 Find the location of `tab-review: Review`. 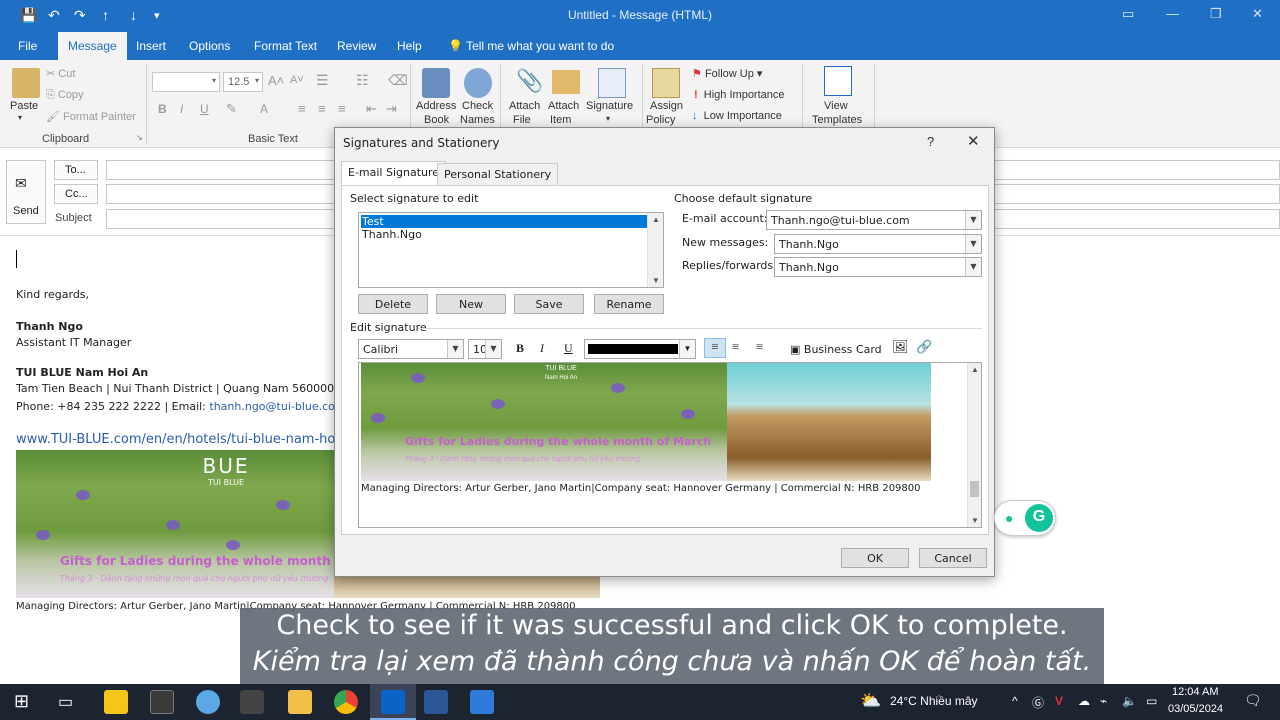

tab-review: Review is located at coordinates (356, 46).